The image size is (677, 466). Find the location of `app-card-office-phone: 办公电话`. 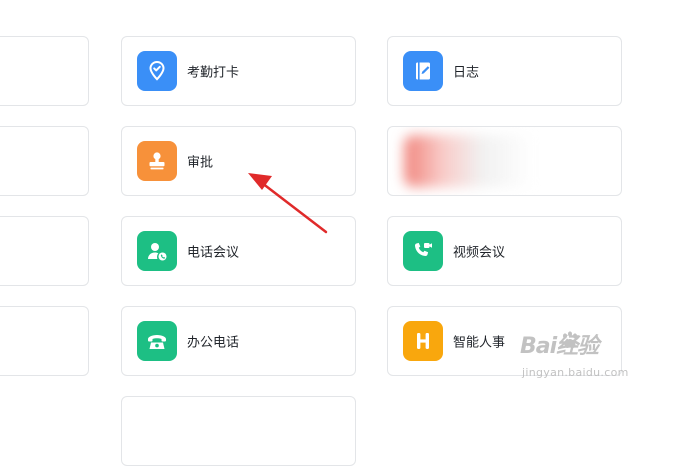

app-card-office-phone: 办公电话 is located at coordinates (238, 341).